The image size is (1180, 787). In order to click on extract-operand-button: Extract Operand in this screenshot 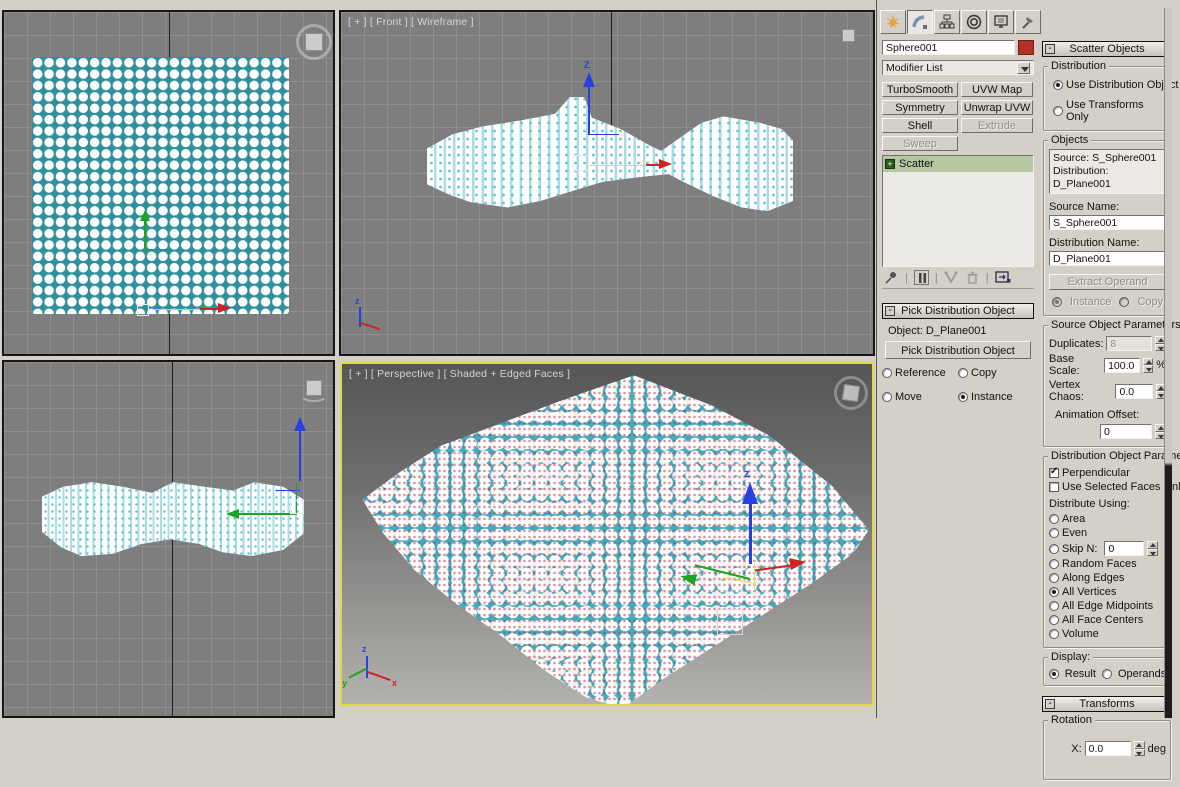, I will do `click(1107, 282)`.